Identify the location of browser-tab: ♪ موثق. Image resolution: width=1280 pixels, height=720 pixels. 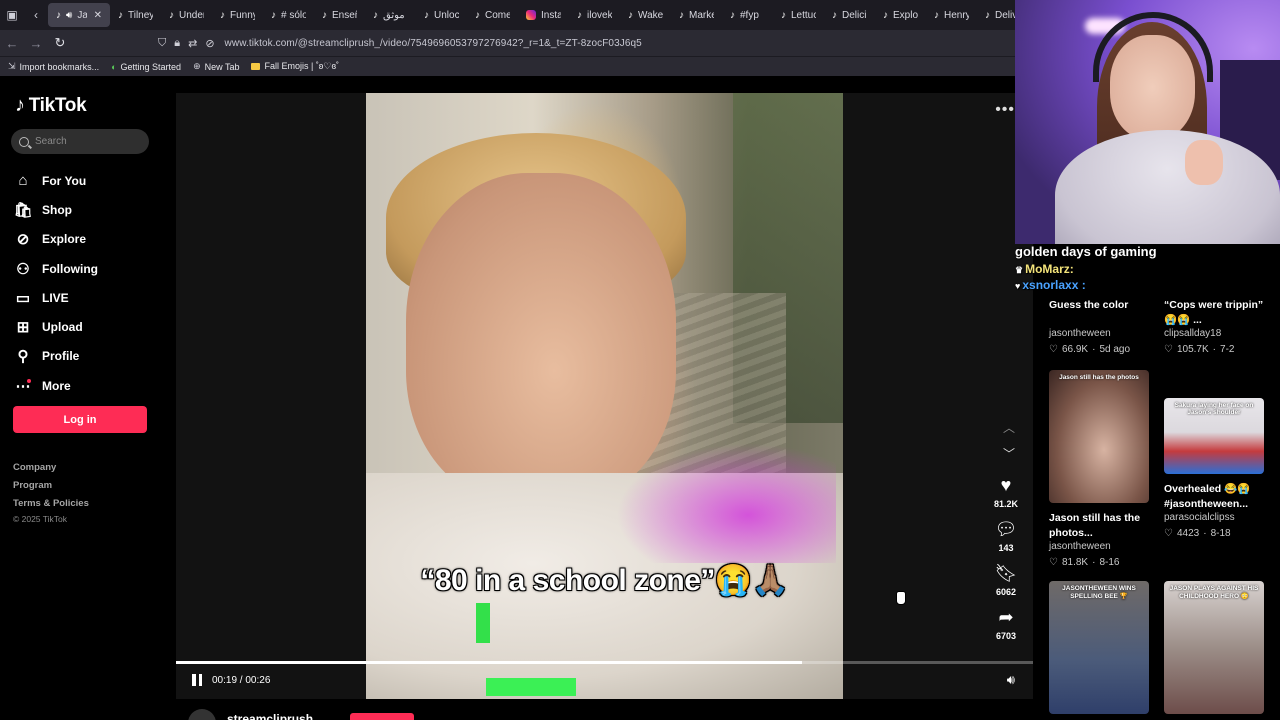
(390, 15).